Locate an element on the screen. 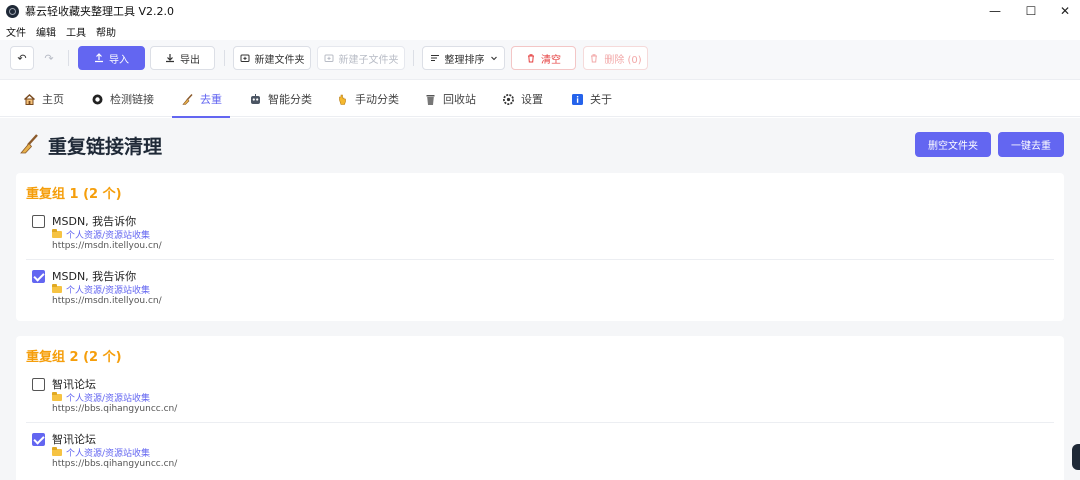 This screenshot has height=480, width=1080. app-logo-icon is located at coordinates (12, 11).